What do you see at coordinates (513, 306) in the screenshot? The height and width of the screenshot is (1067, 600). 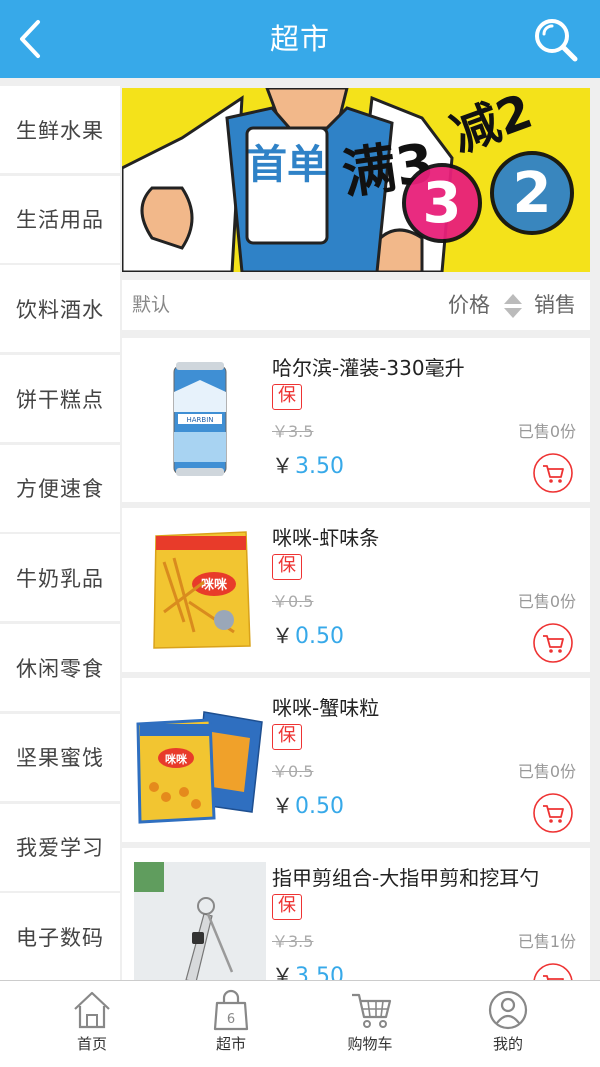 I see `sort-arrows-icon` at bounding box center [513, 306].